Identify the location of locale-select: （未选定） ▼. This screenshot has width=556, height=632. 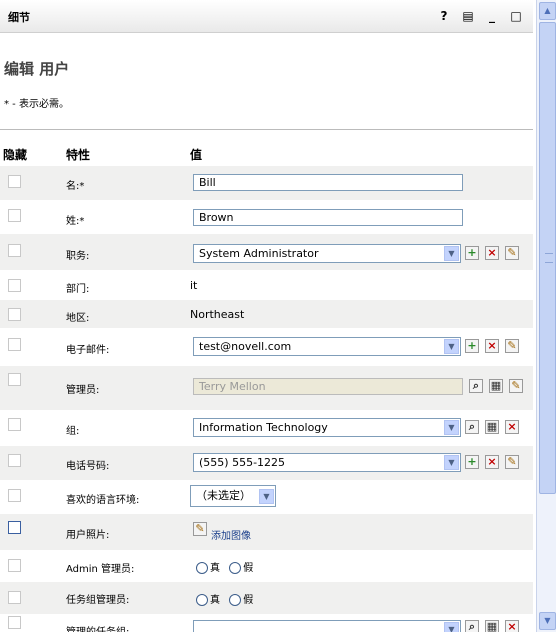
(233, 496).